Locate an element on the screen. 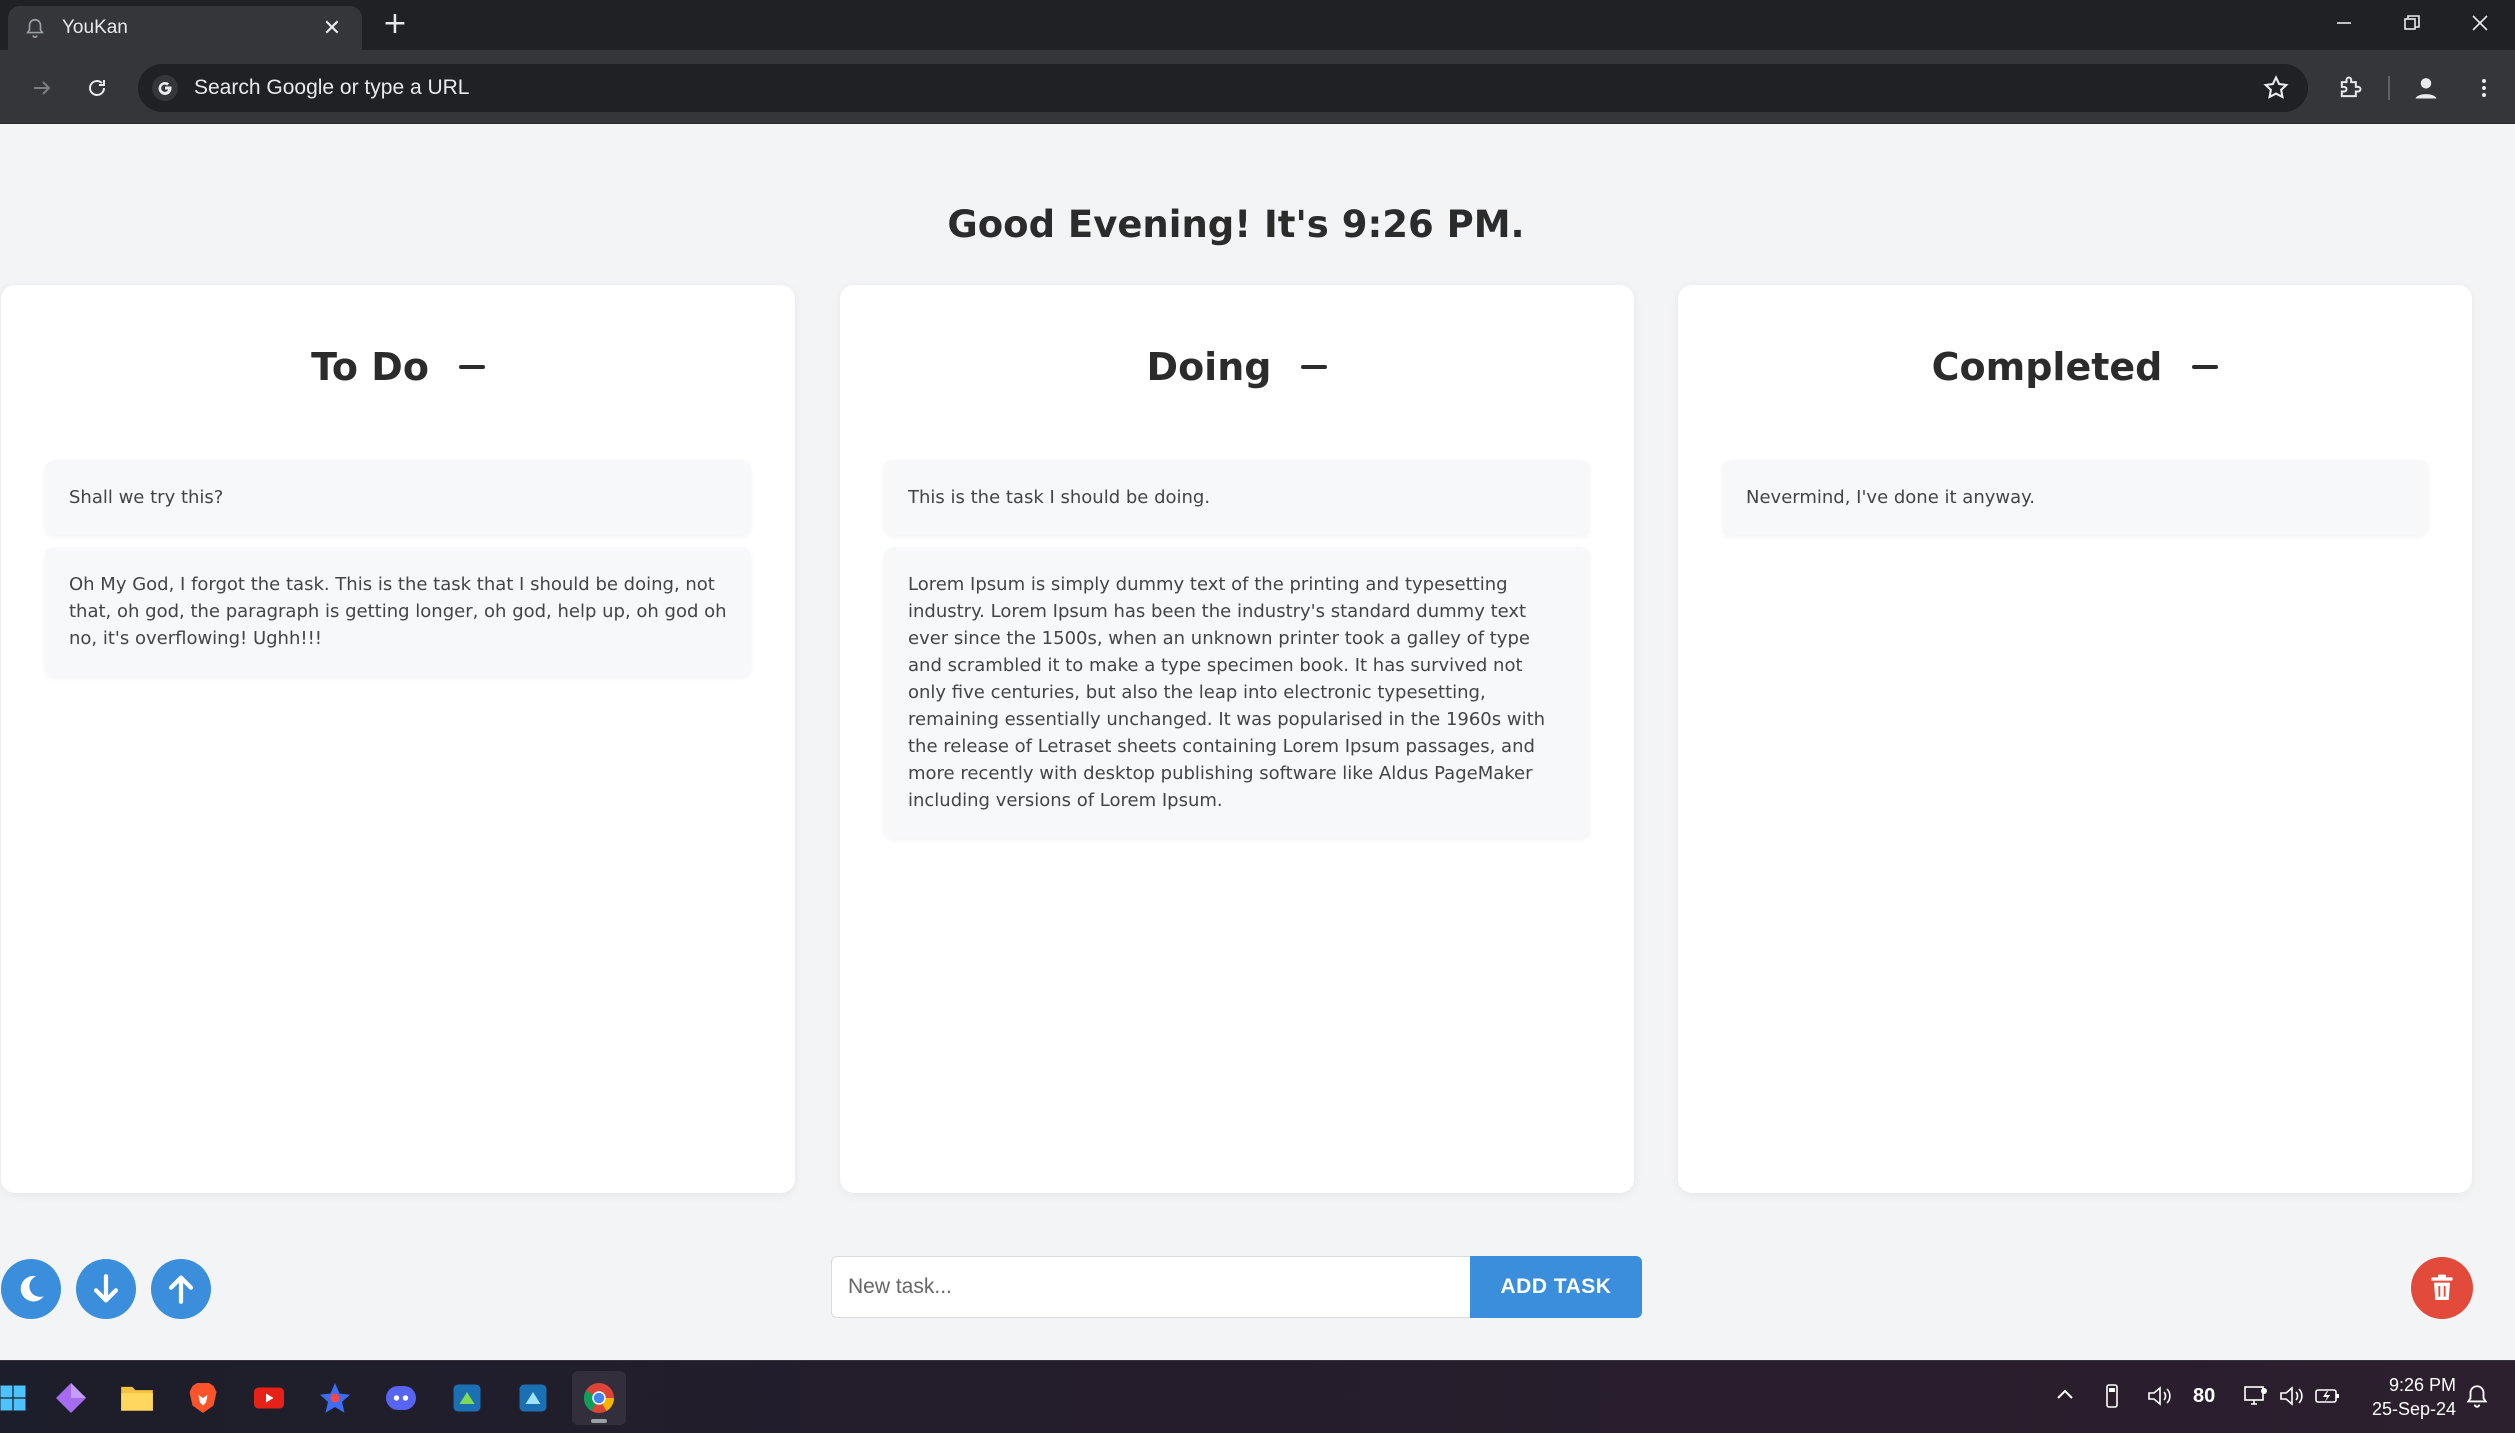 The width and height of the screenshot is (2515, 1433). taskbar-app-star is located at coordinates (335, 1398).